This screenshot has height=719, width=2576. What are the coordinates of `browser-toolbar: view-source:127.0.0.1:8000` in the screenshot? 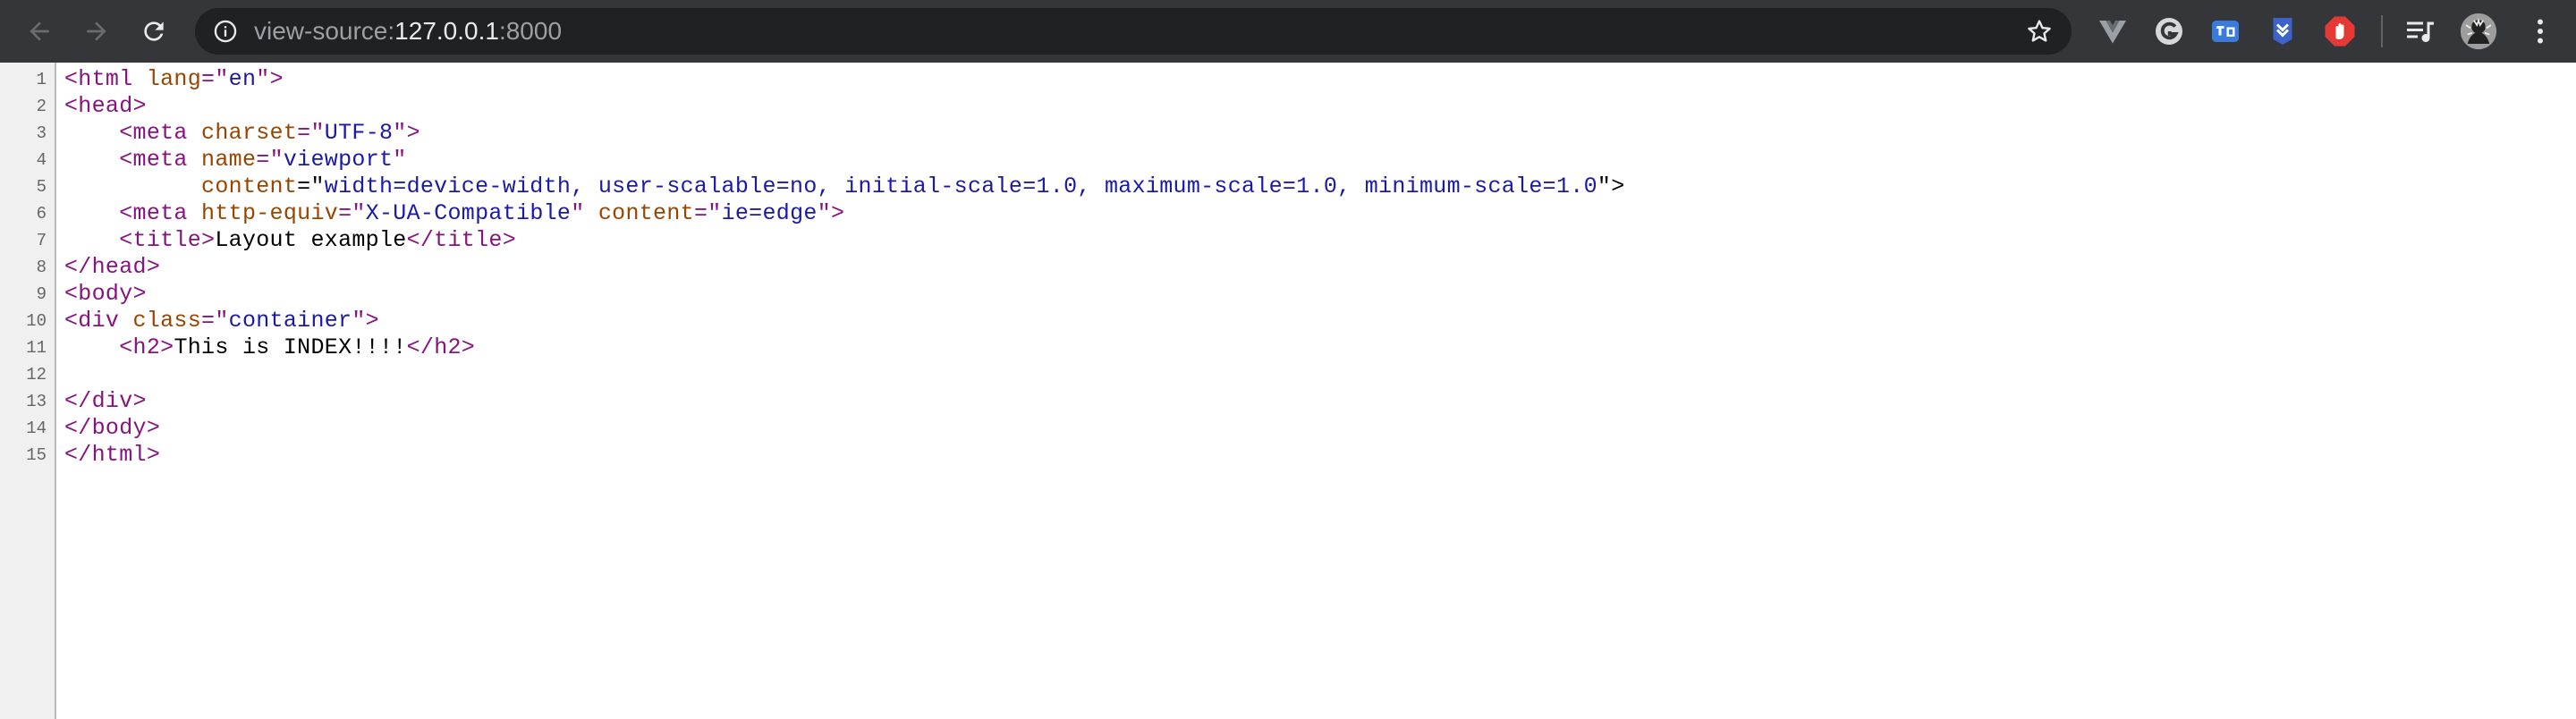 It's located at (1288, 31).